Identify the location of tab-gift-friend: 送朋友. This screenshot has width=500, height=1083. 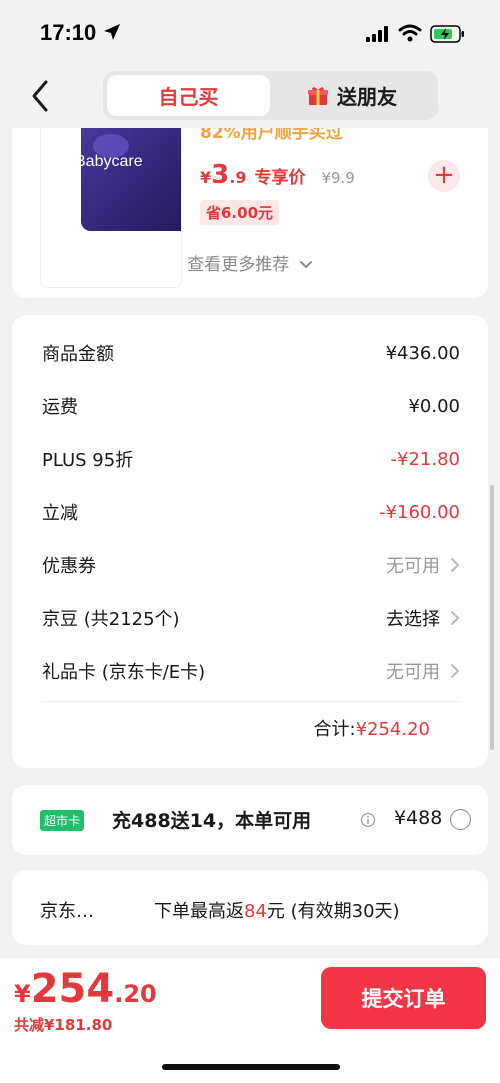
(352, 95).